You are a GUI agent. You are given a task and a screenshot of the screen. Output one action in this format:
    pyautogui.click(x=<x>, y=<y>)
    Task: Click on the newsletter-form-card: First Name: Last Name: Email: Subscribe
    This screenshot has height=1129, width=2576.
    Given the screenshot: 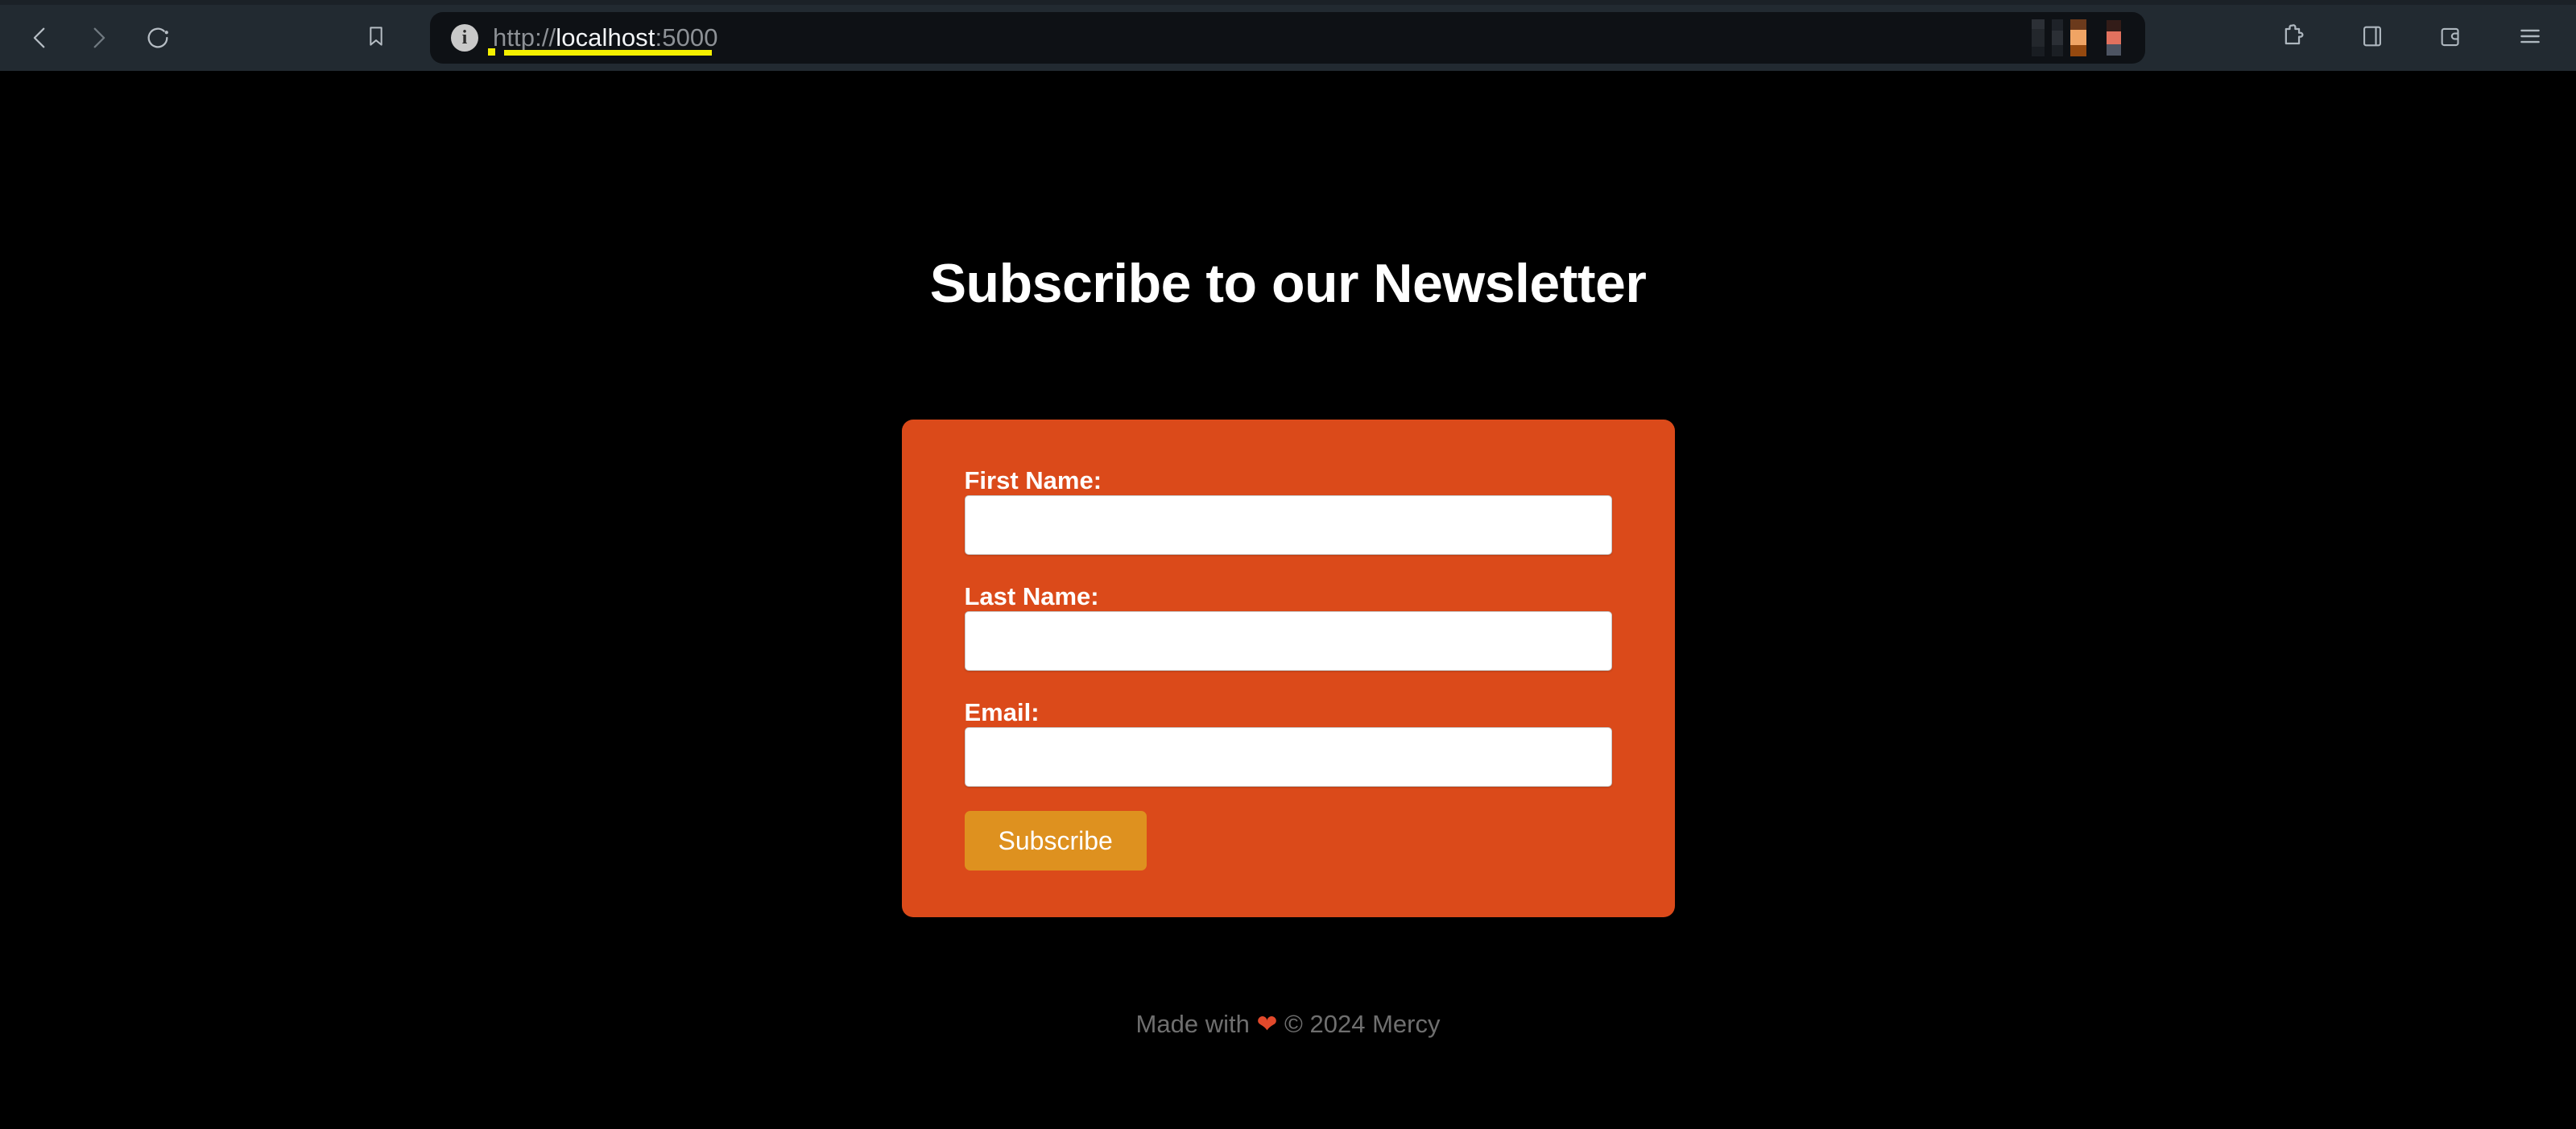 What is the action you would take?
    pyautogui.click(x=1288, y=668)
    